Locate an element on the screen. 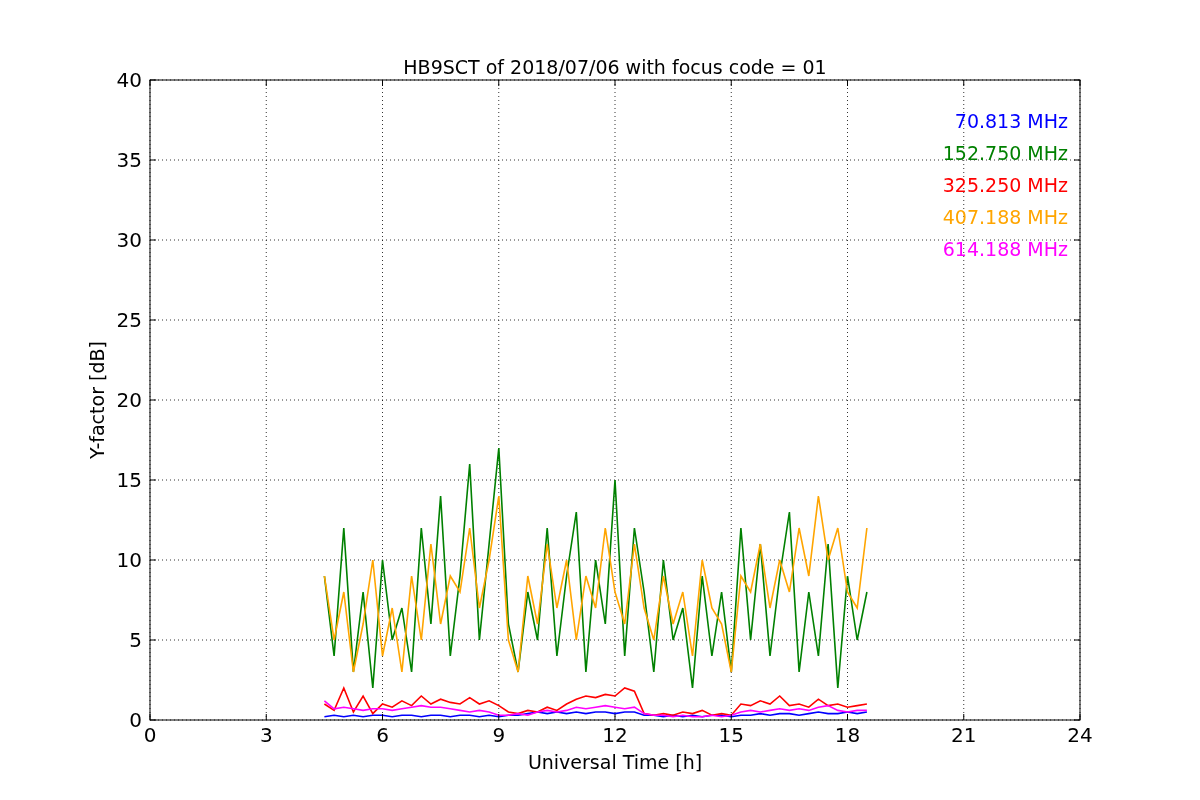 The width and height of the screenshot is (1200, 800). y-tick-label: 20 is located at coordinates (129, 400).